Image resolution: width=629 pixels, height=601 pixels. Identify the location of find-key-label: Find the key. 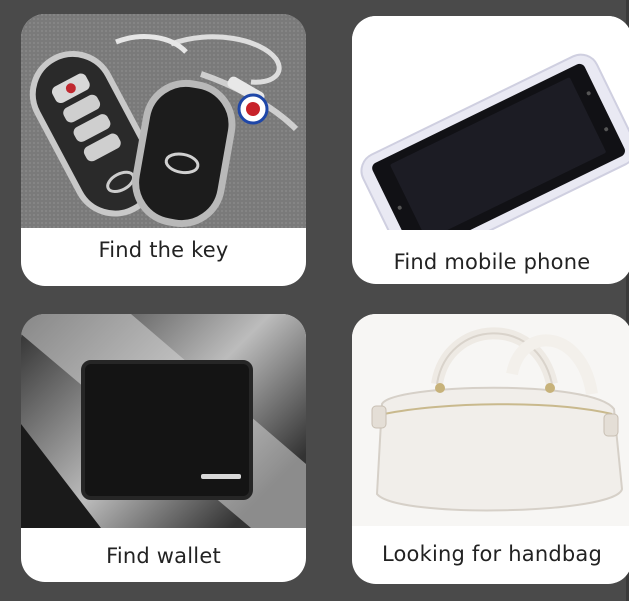
(163, 250).